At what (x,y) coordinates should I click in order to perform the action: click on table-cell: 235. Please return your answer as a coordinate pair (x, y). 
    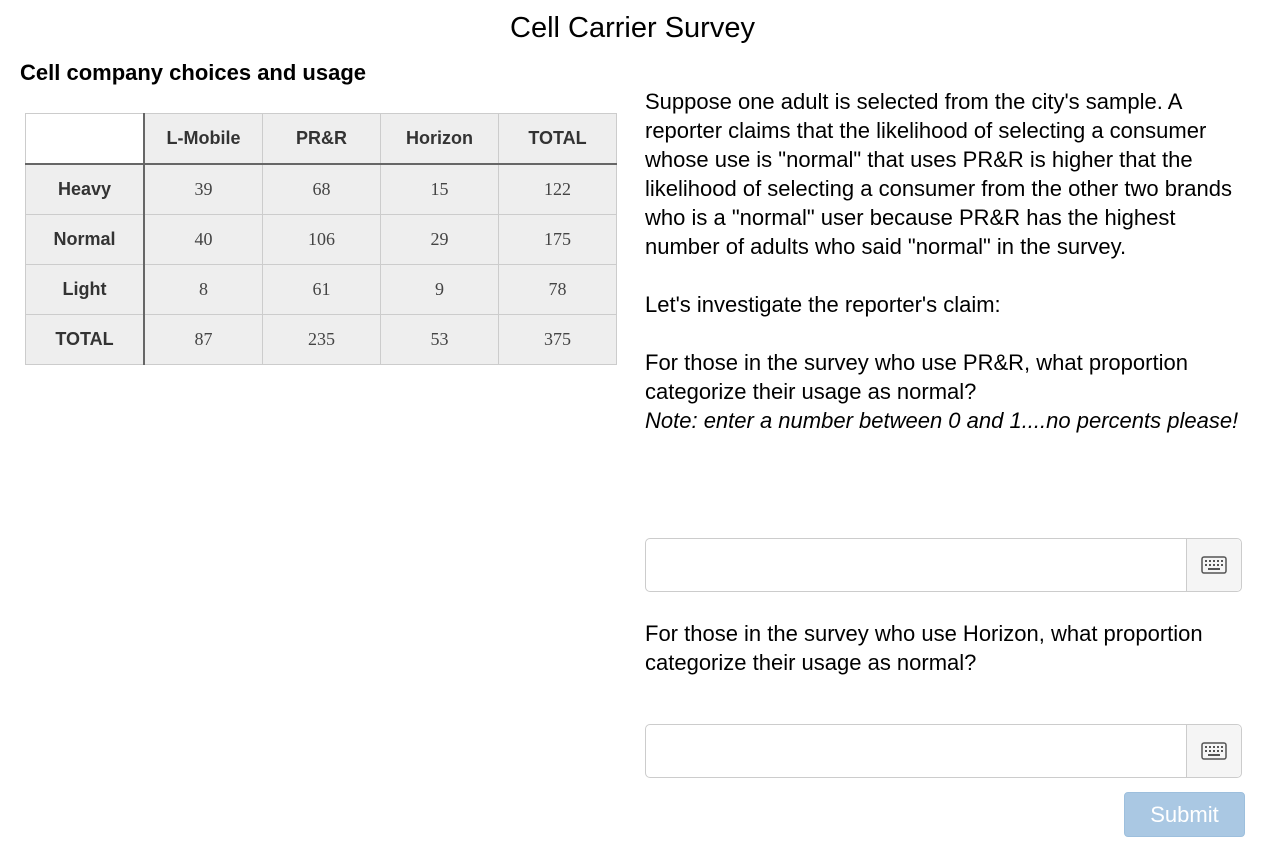
    Looking at the image, I should click on (321, 339).